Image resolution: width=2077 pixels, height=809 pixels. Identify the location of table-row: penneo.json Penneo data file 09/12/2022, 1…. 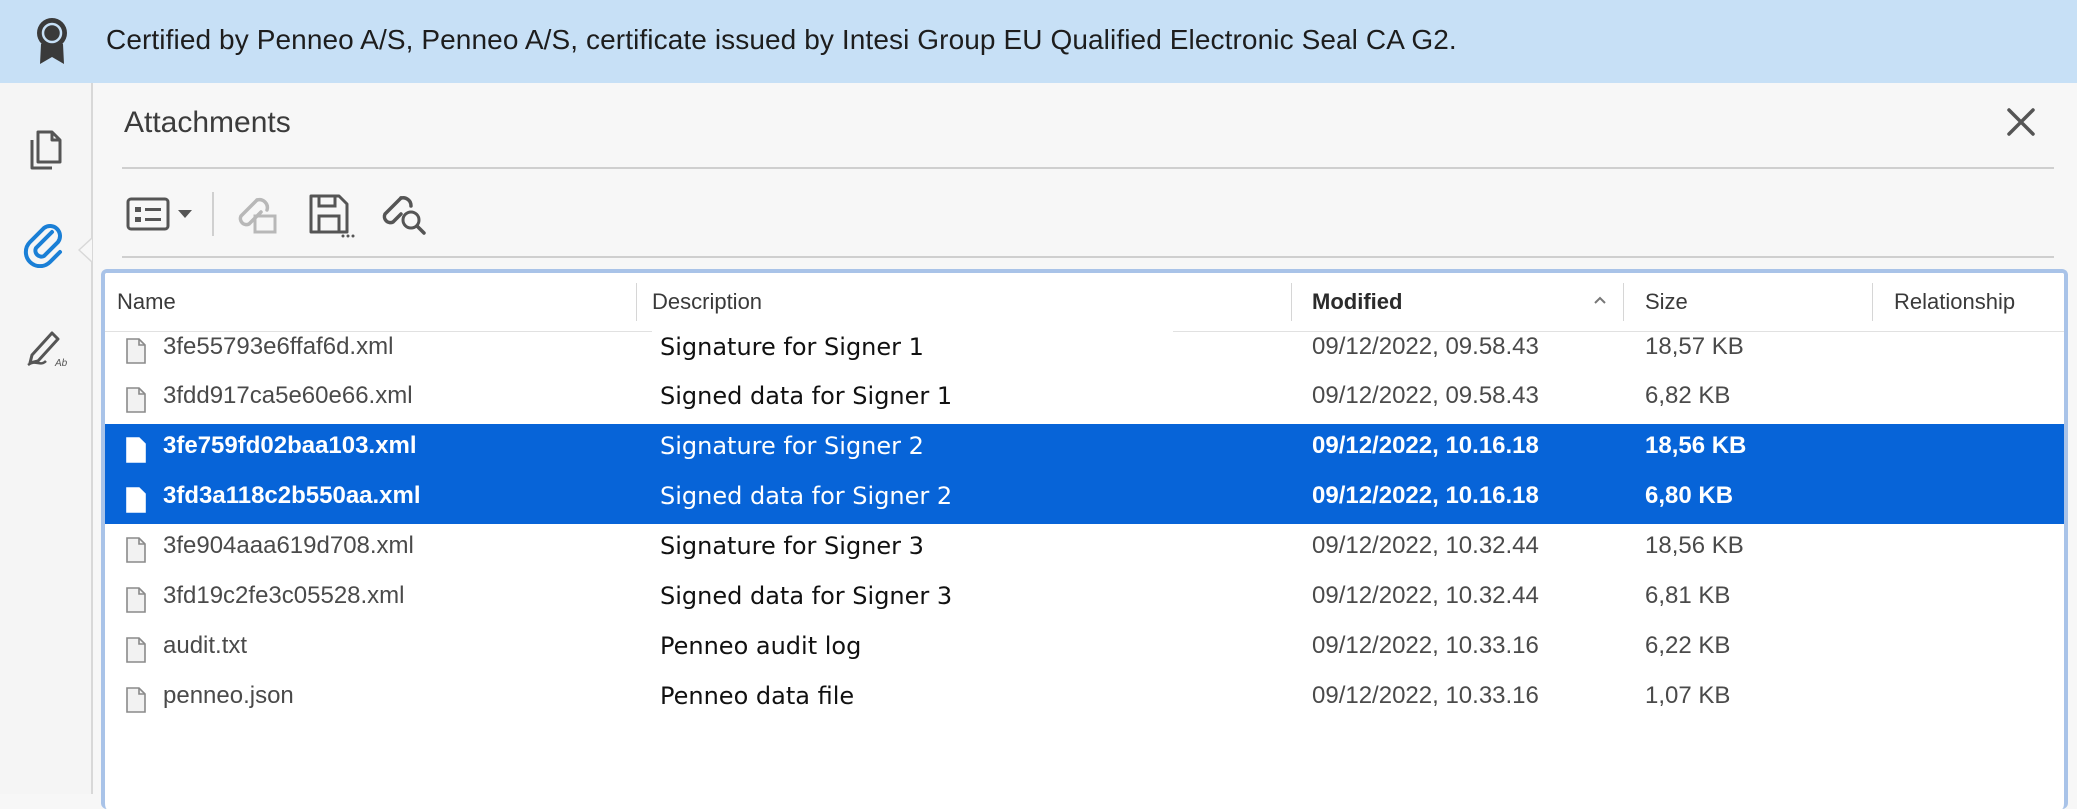
(1084, 699).